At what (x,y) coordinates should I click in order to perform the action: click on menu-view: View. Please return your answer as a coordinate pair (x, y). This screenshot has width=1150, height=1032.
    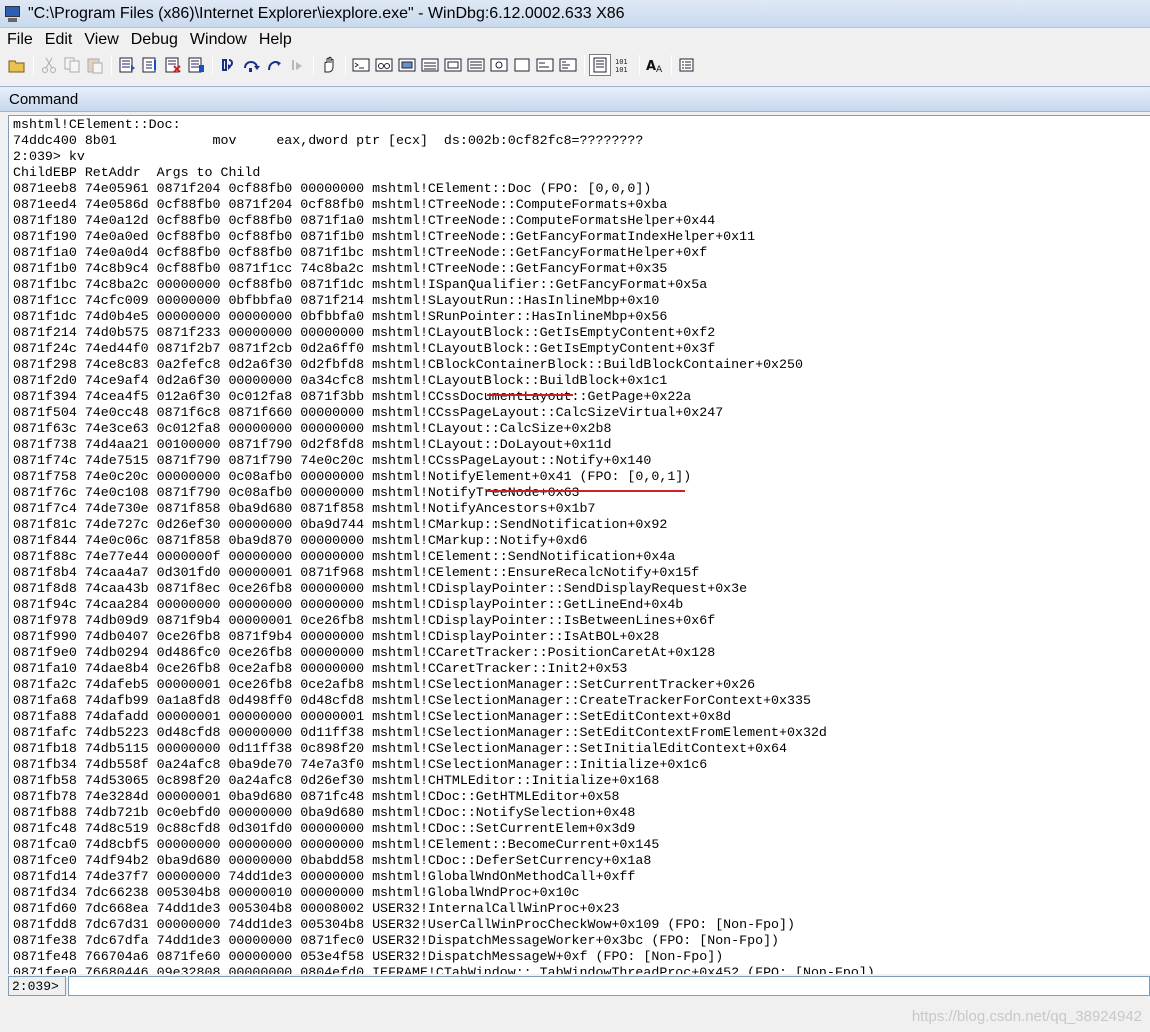
    Looking at the image, I should click on (102, 40).